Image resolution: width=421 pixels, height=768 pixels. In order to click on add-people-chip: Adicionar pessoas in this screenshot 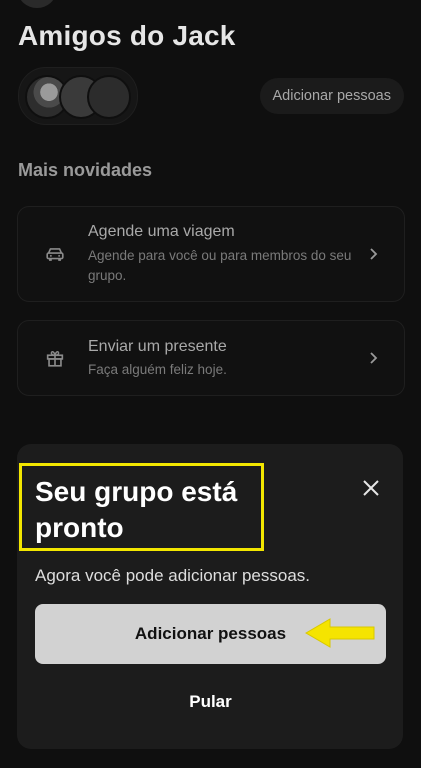, I will do `click(331, 96)`.